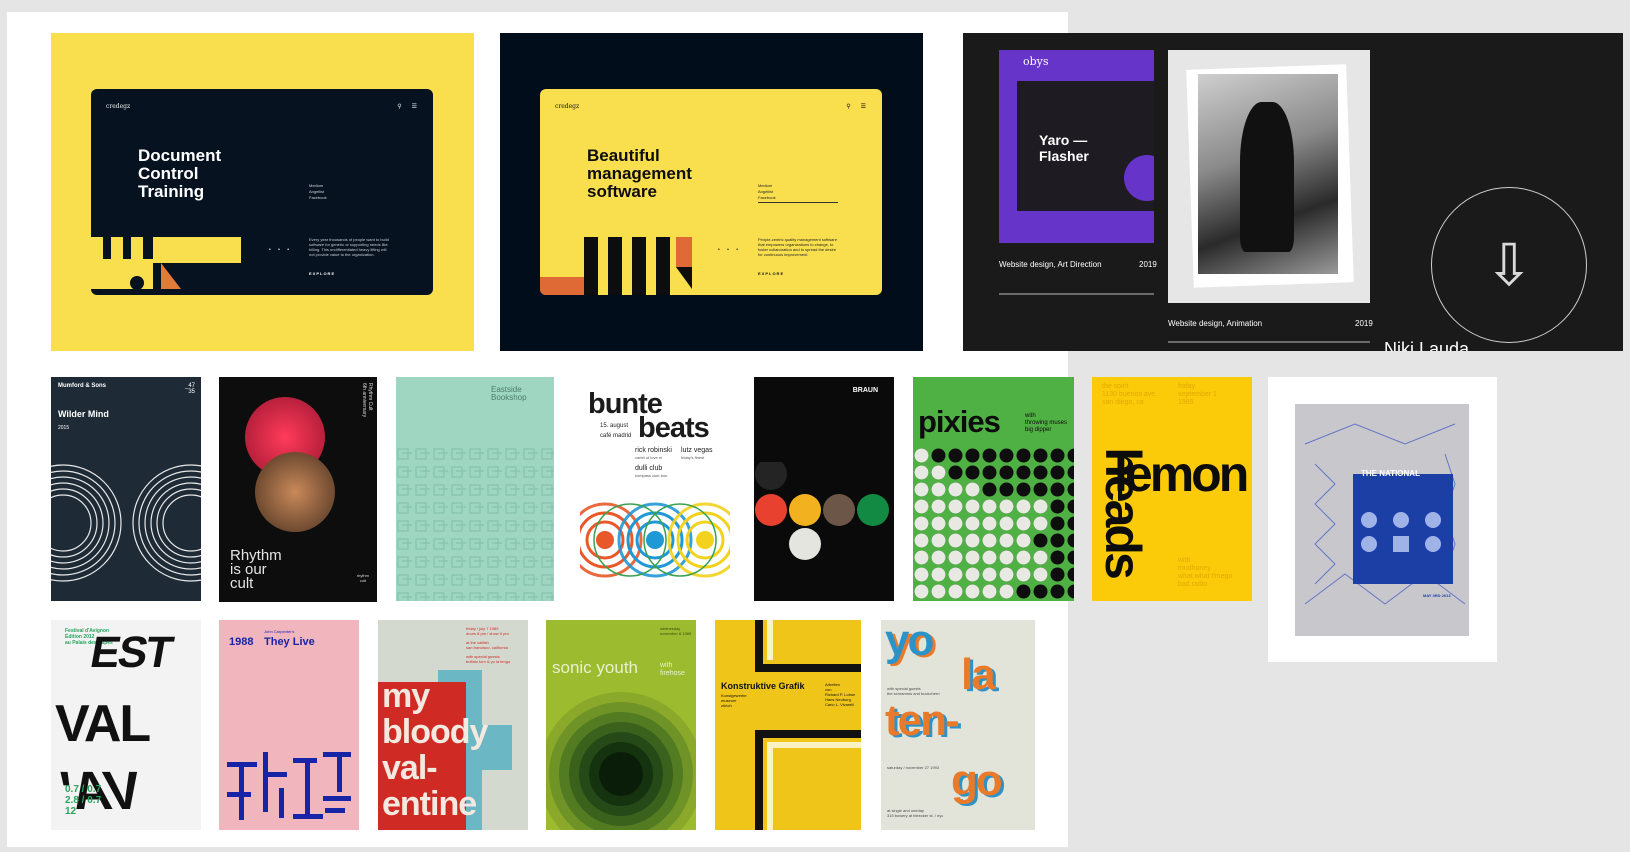  I want to click on poster-wilder-mind: Mumford & Sons _47 35 Wilder Mind 2015, so click(126, 489).